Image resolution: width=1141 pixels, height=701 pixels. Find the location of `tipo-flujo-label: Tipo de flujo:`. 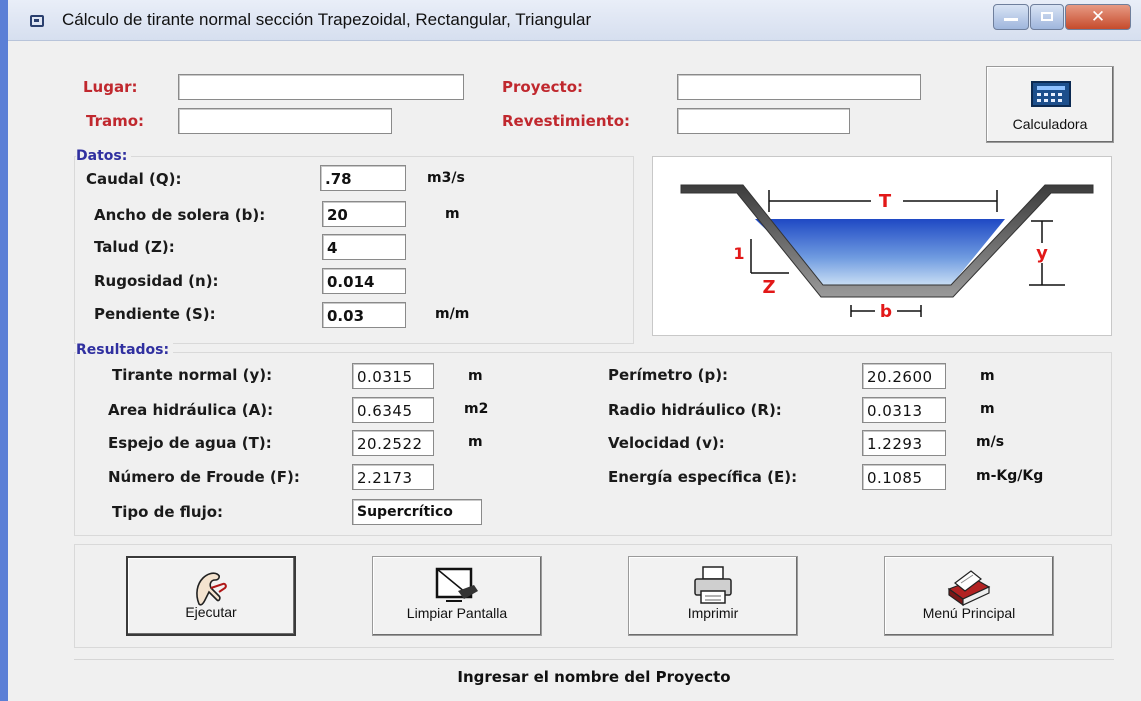

tipo-flujo-label: Tipo de flujo: is located at coordinates (168, 512).